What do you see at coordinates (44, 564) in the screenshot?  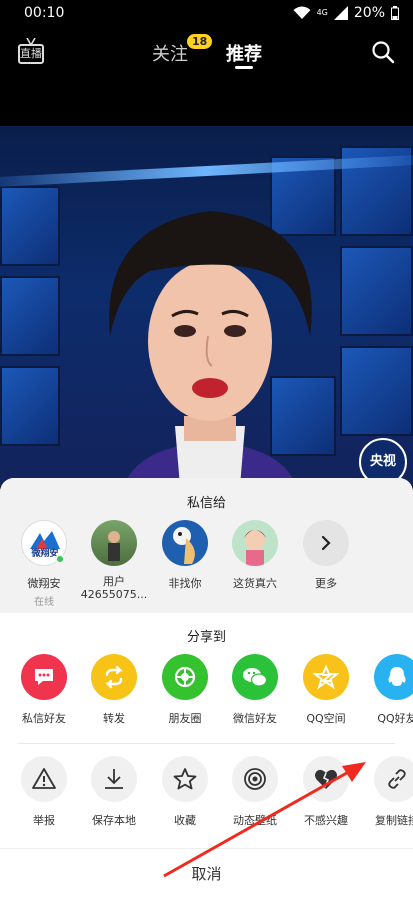 I see `contact-item: 微翔安 微翔安 在线` at bounding box center [44, 564].